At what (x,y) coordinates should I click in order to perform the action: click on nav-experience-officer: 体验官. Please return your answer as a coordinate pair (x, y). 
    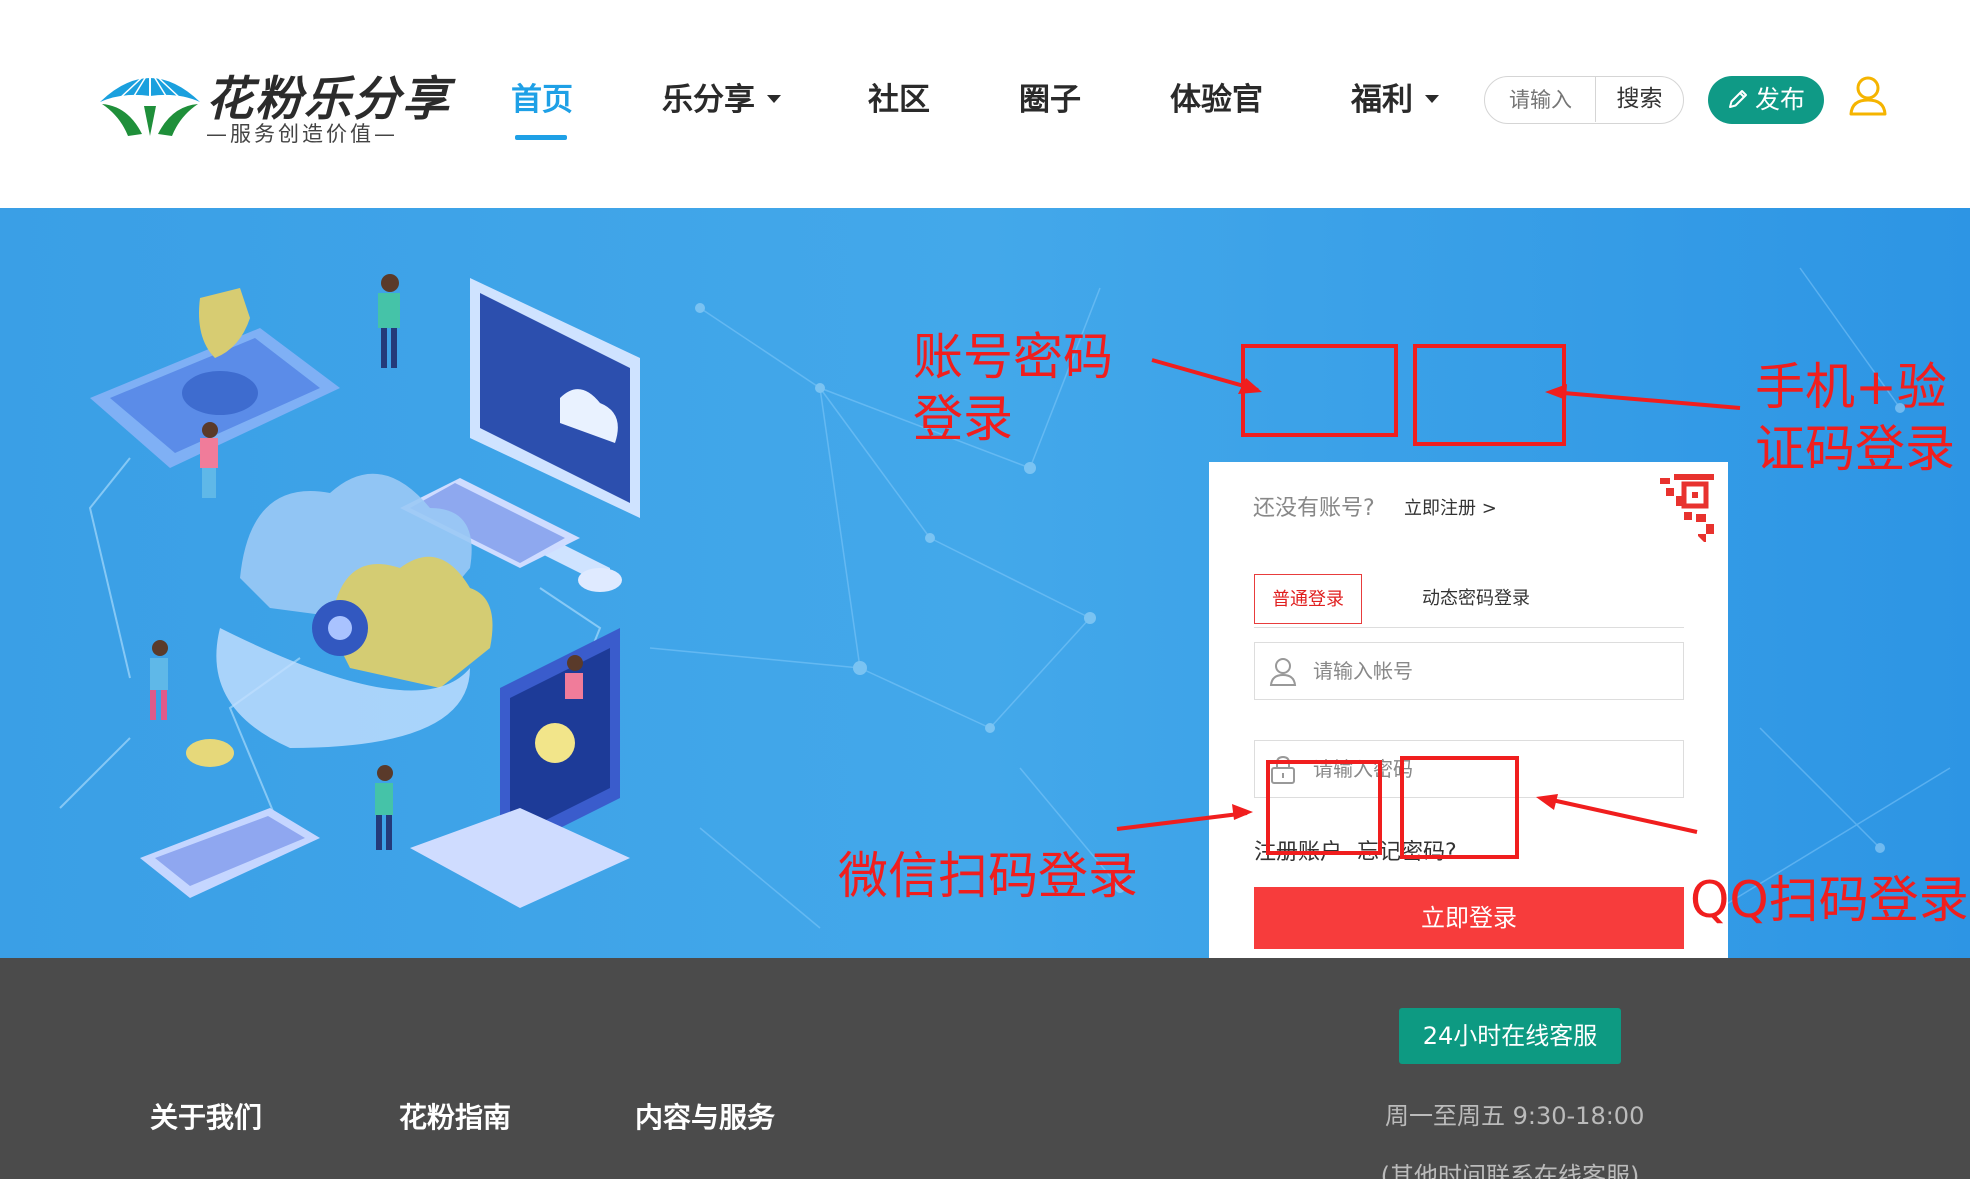
    Looking at the image, I should click on (1216, 100).